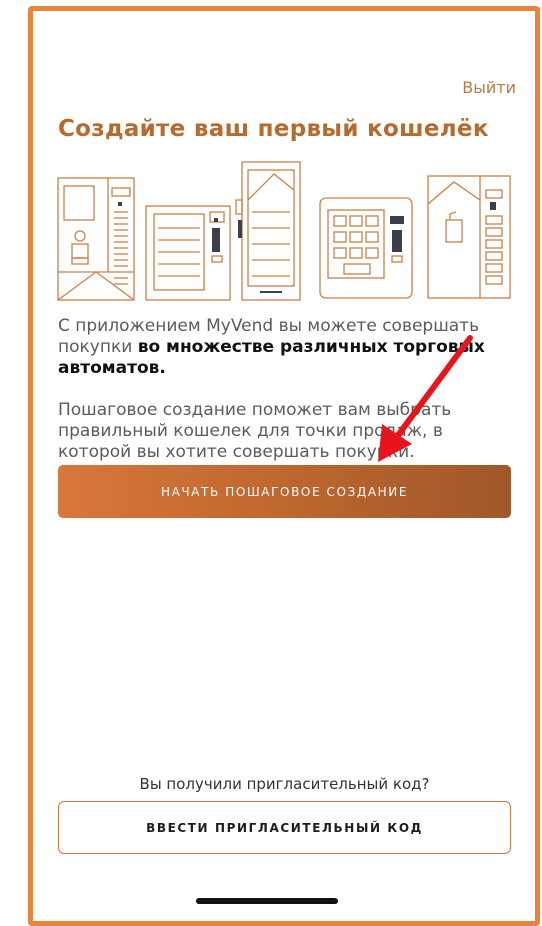 The image size is (542, 926). Describe the element at coordinates (469, 237) in the screenshot. I see `drinks-machine-icon` at that location.